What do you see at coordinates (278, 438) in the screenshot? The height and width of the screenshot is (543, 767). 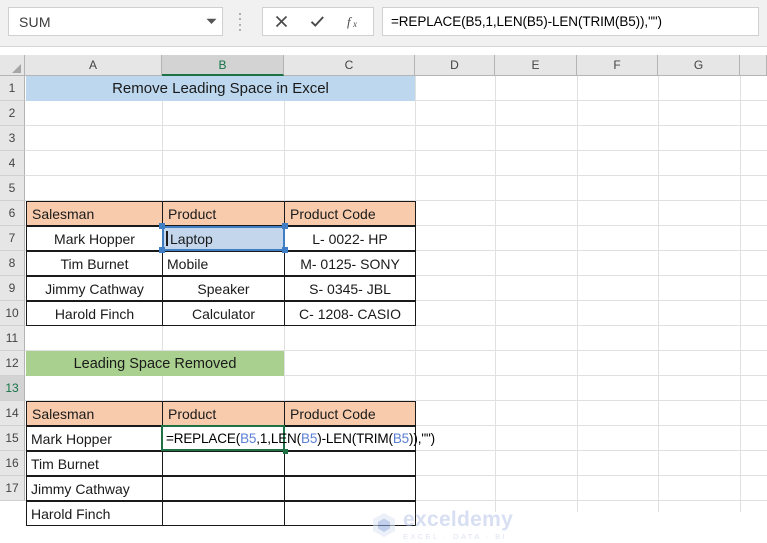 I see `formula-token-2: ,1,LEN(` at bounding box center [278, 438].